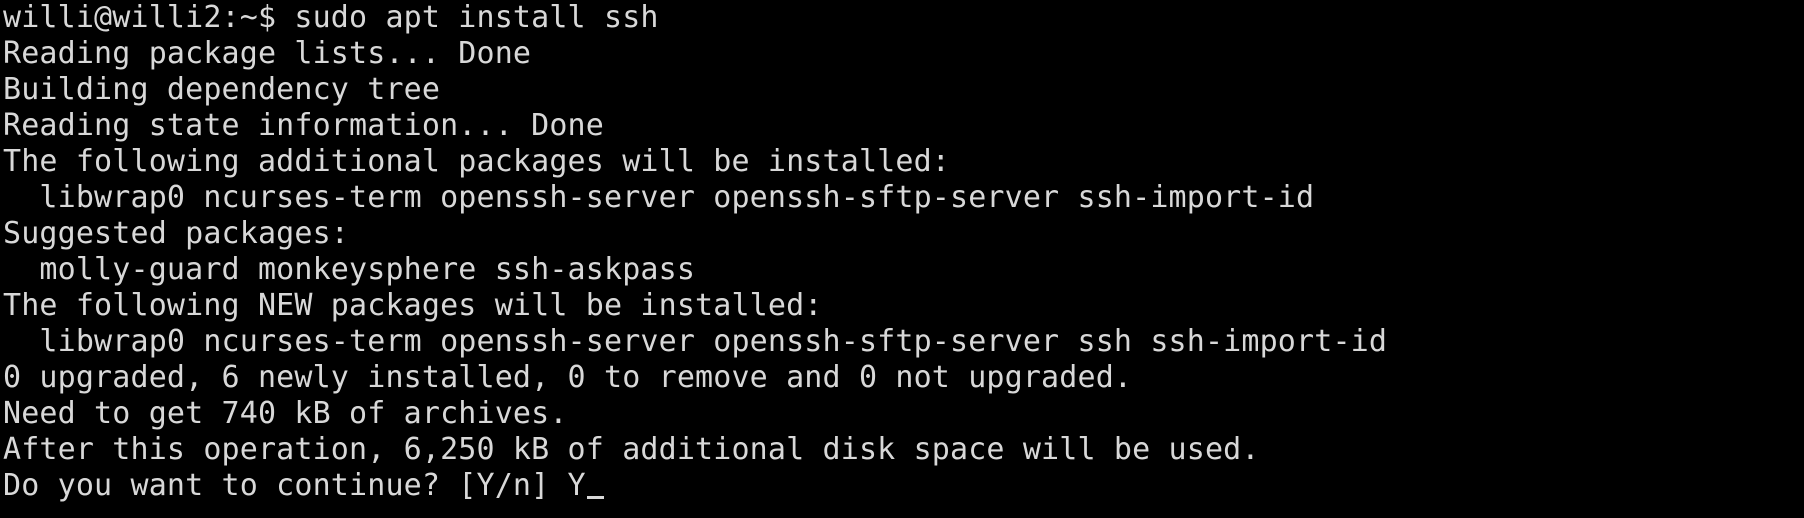  I want to click on output-line: Reading package lists... Done, so click(267, 53).